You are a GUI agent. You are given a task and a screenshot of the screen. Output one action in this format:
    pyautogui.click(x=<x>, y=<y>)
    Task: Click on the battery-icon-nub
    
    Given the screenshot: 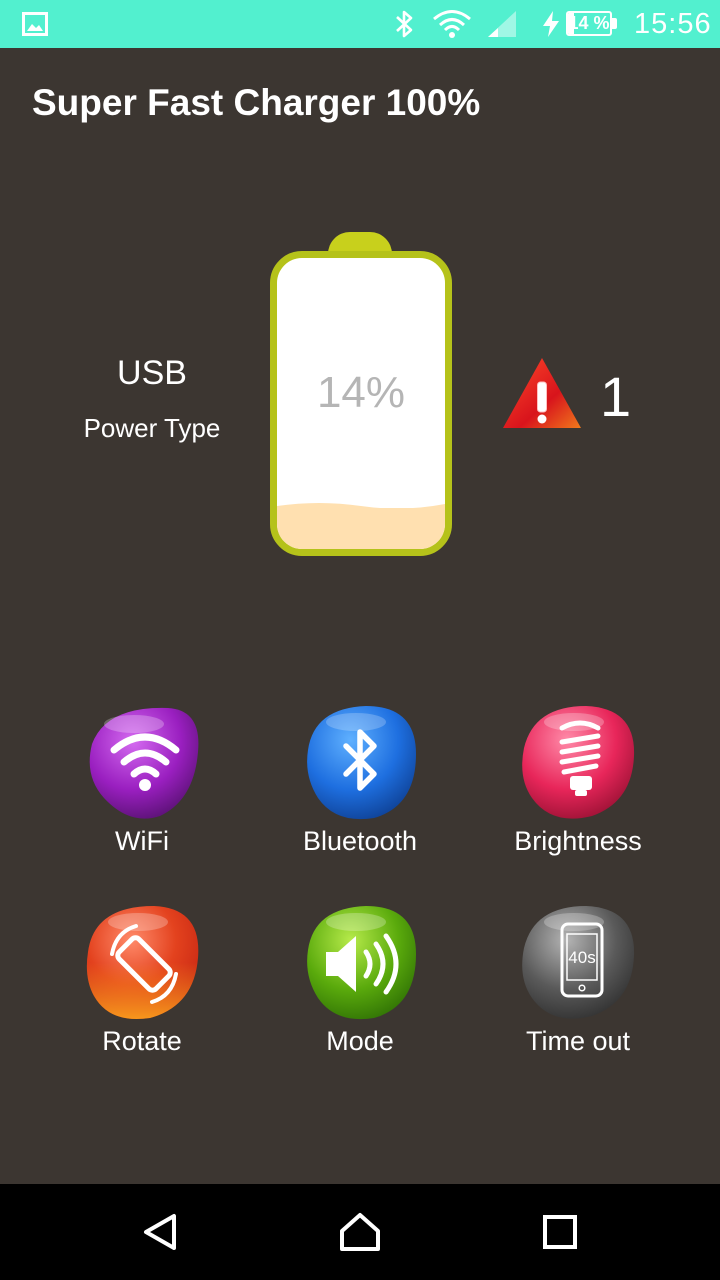 What is the action you would take?
    pyautogui.click(x=614, y=23)
    